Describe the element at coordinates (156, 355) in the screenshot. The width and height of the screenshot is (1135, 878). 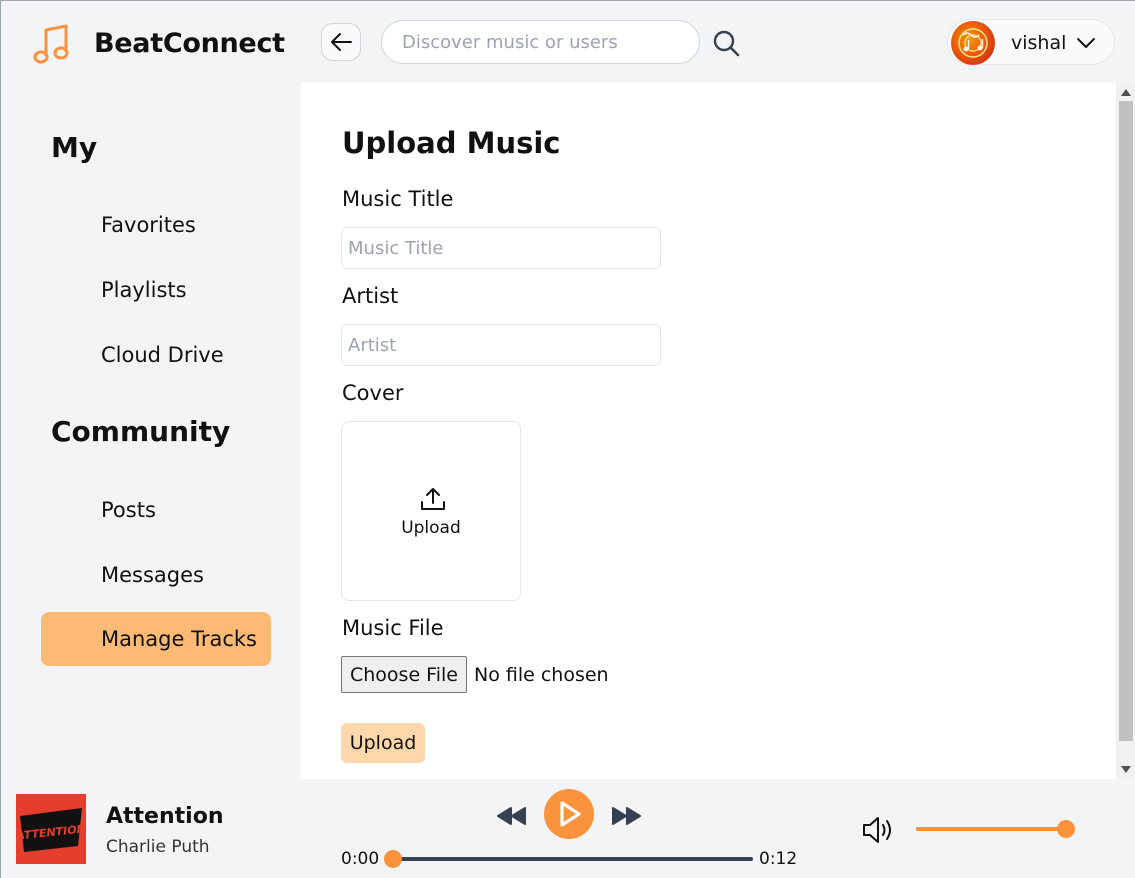
I see `sidebar-item-cloud-drive: Cloud Drive` at that location.